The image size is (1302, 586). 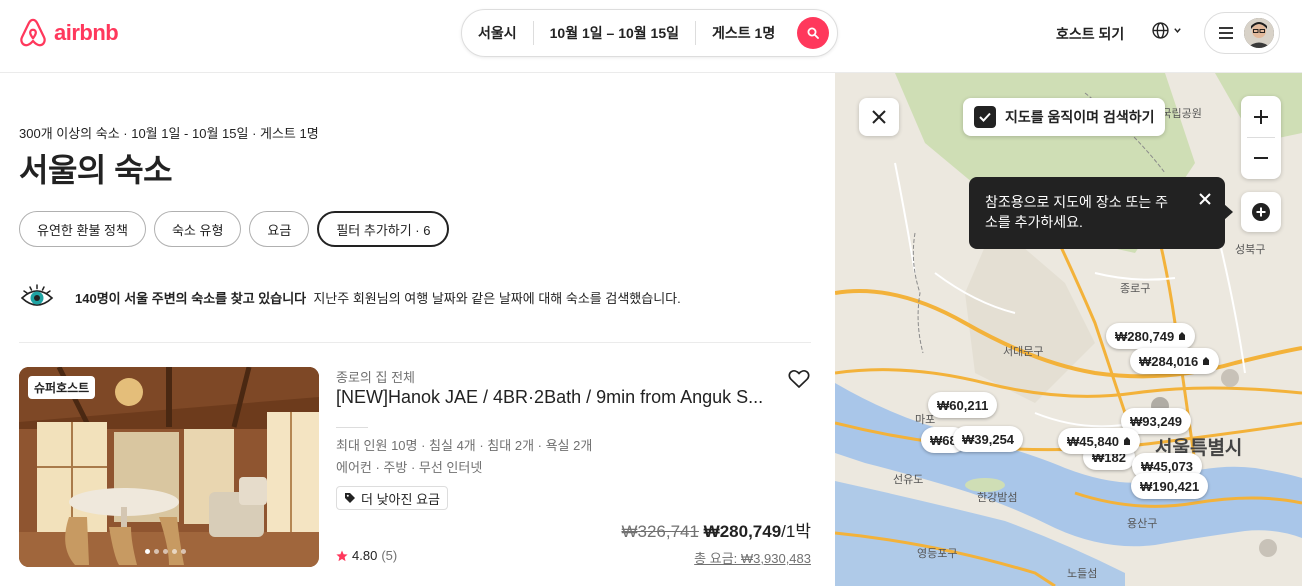 I want to click on results-summary: 300개 이상의 숙소 · 10월 1일 - 10월 15일 · 게스트 1명, so click(x=169, y=133).